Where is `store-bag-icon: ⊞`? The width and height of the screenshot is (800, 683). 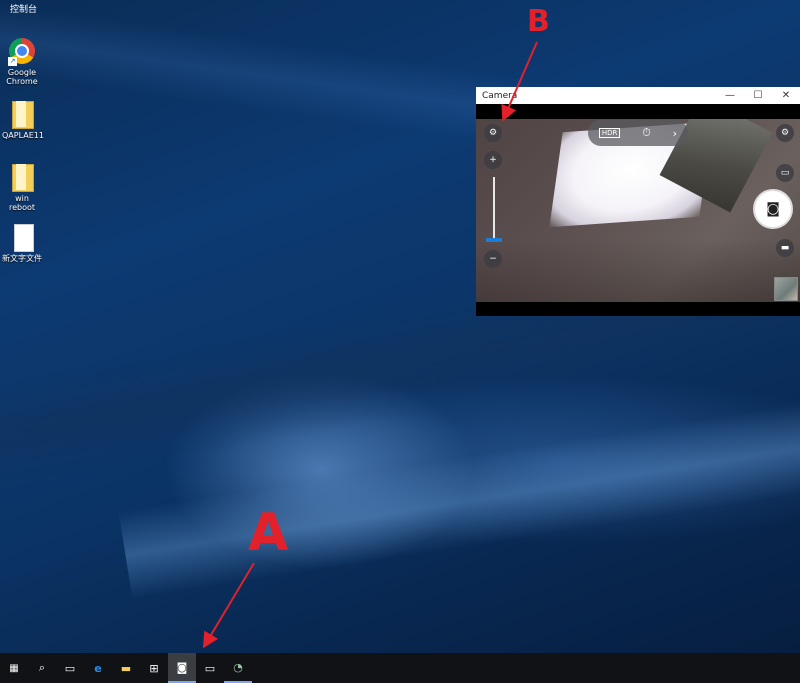 store-bag-icon: ⊞ is located at coordinates (154, 668).